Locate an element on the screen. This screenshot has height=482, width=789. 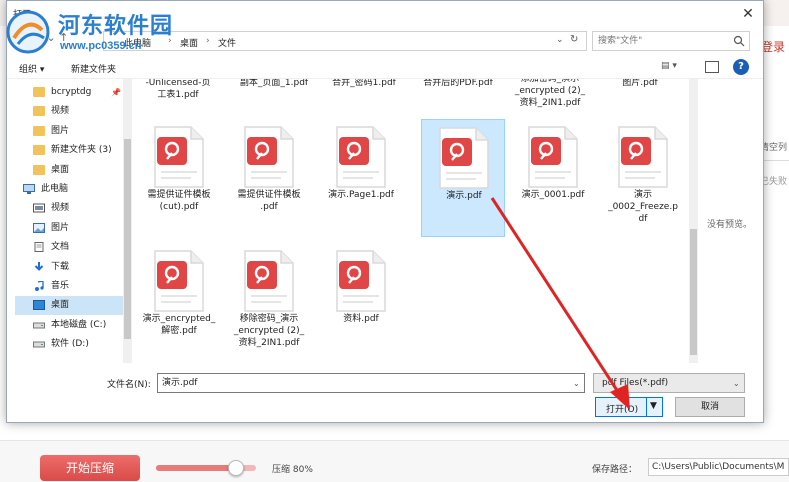
file-tile: 演示.pdf is located at coordinates (463, 178).